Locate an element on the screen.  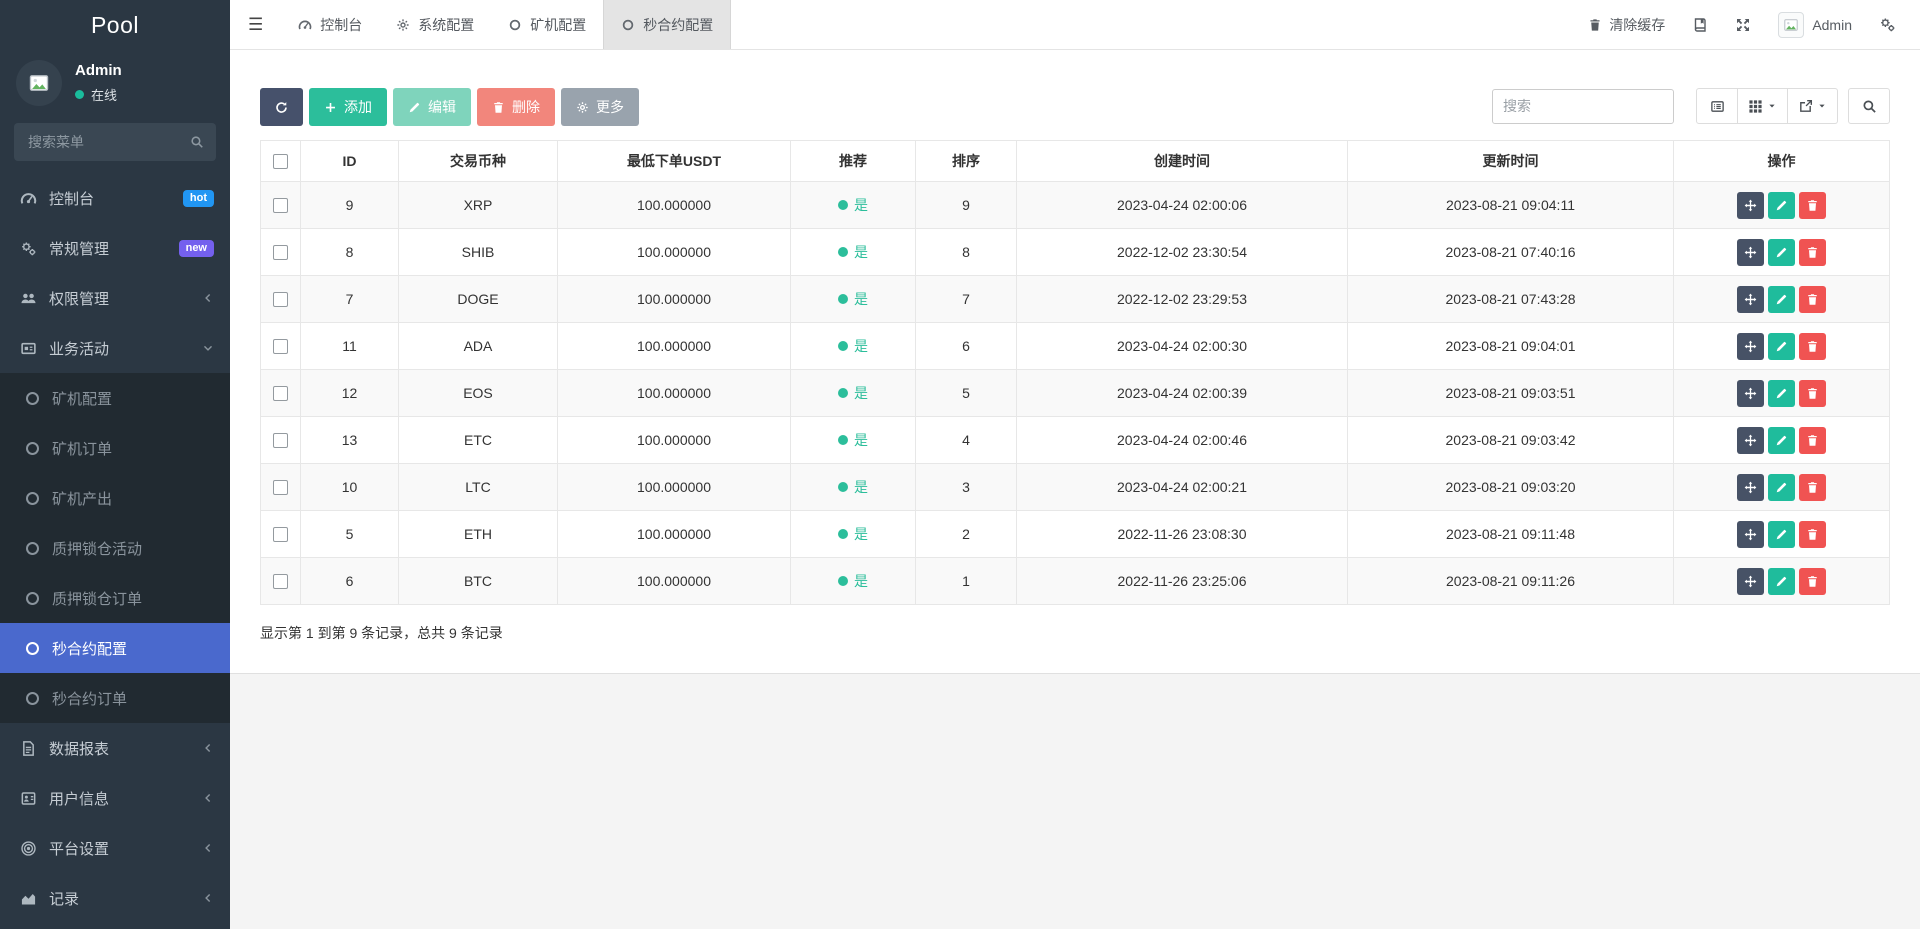
sidebar-item: 权限管理 is located at coordinates (115, 298).